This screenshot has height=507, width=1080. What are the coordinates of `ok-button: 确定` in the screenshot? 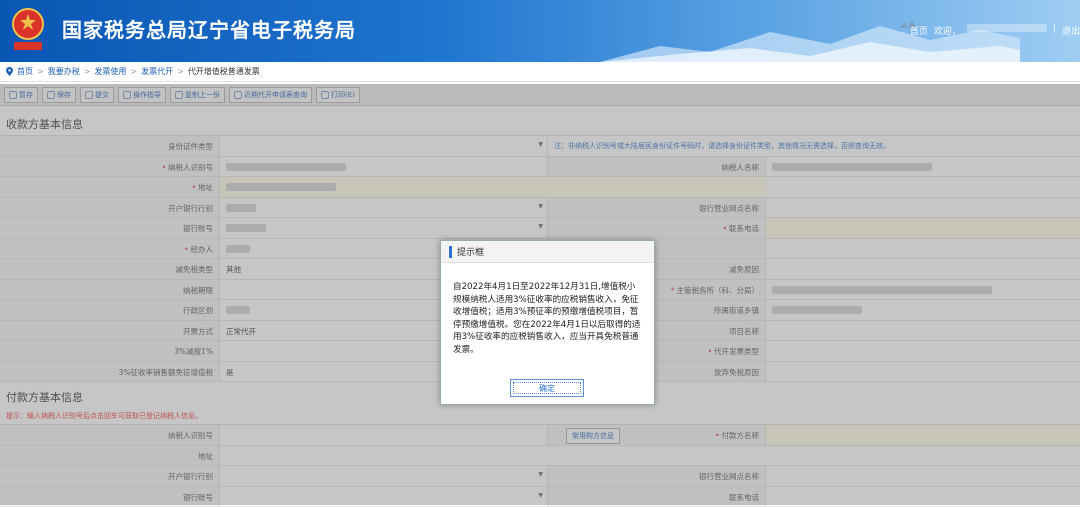 It's located at (547, 388).